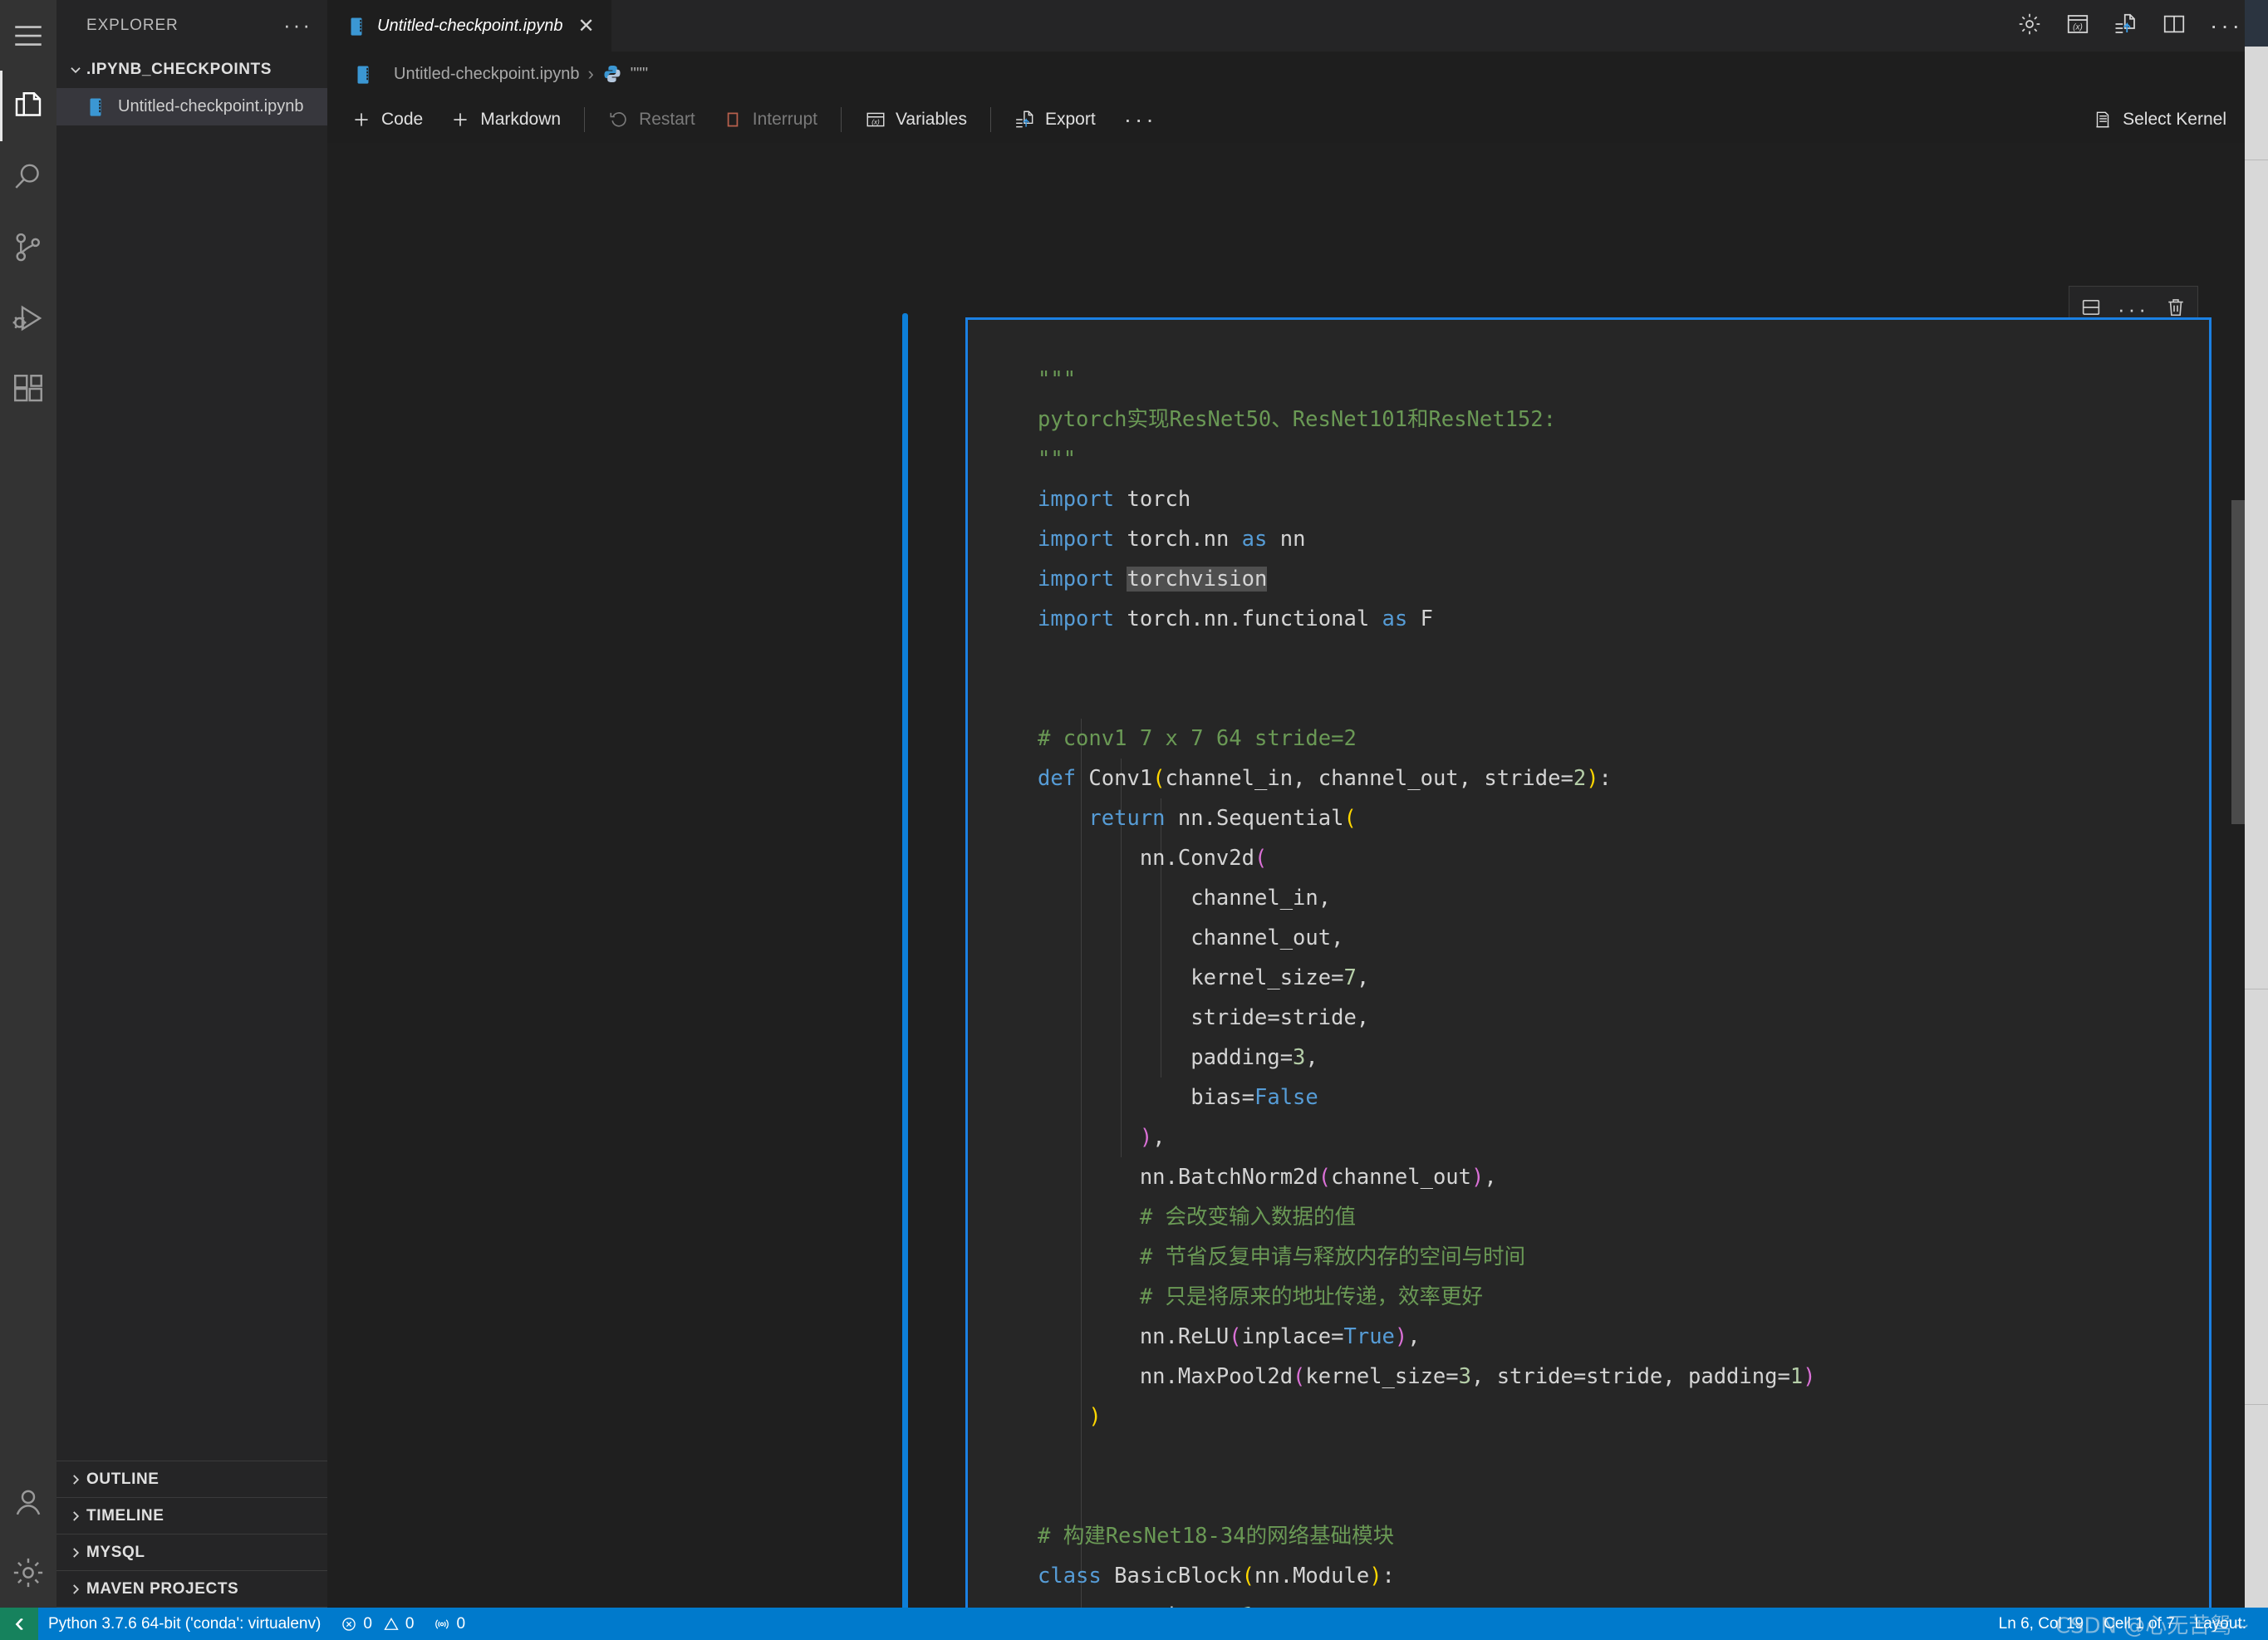 The width and height of the screenshot is (2268, 1640). Describe the element at coordinates (1058, 778) in the screenshot. I see `code-token: def` at that location.